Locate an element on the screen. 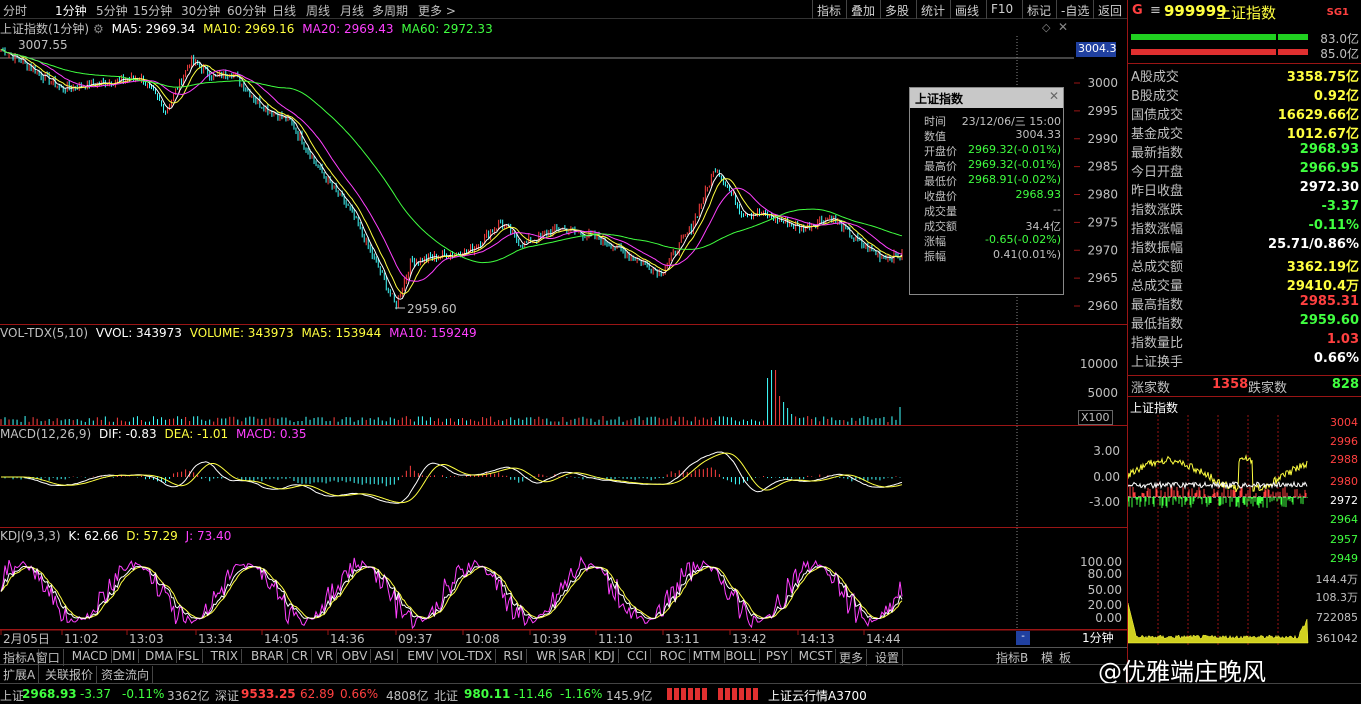 This screenshot has height=704, width=1361. indicator-tab: OBV is located at coordinates (355, 656).